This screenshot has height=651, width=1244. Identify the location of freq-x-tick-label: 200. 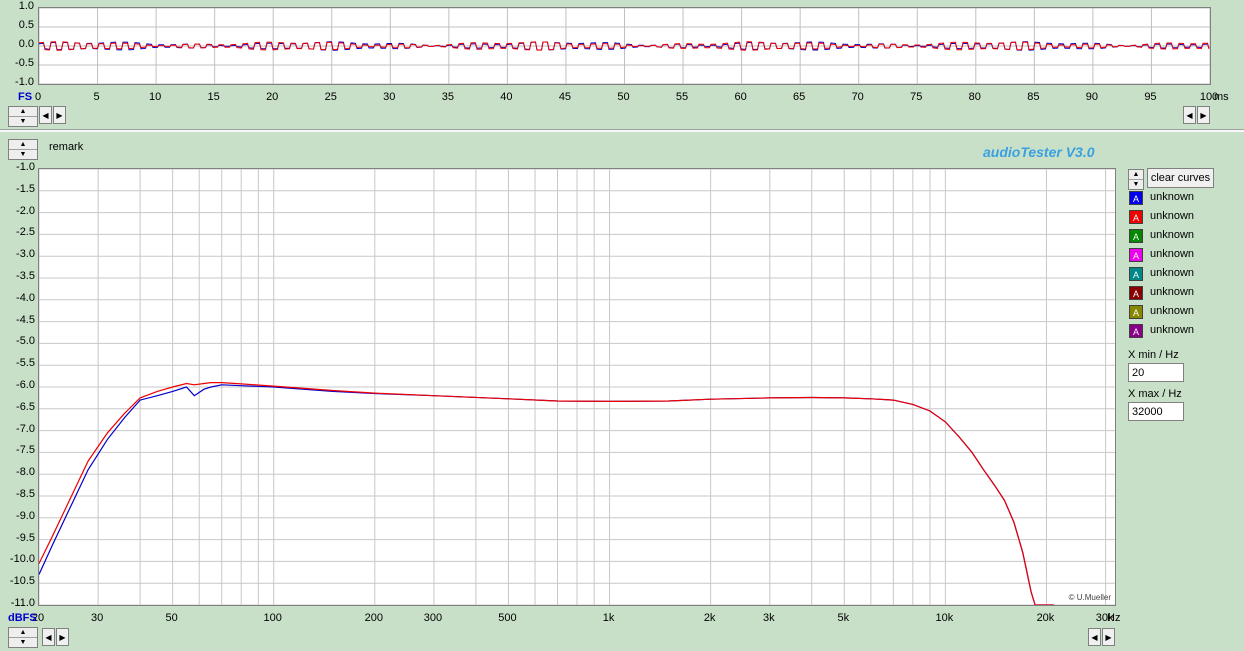
(373, 618).